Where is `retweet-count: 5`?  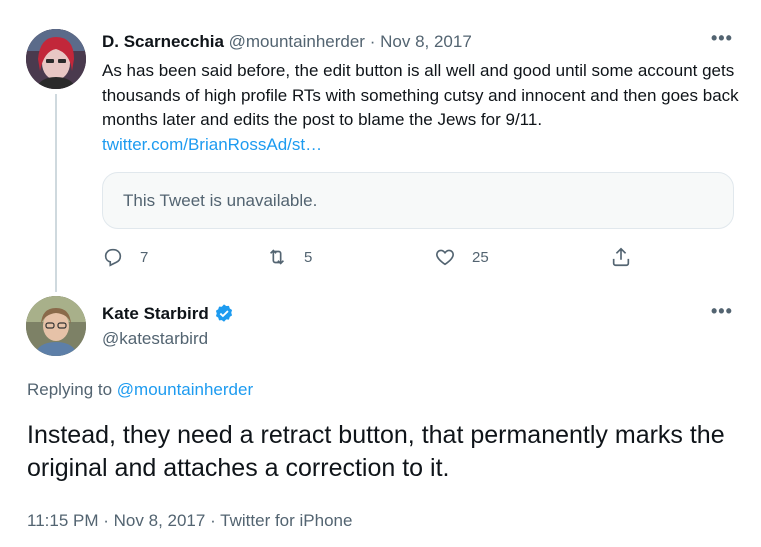
retweet-count: 5 is located at coordinates (308, 257).